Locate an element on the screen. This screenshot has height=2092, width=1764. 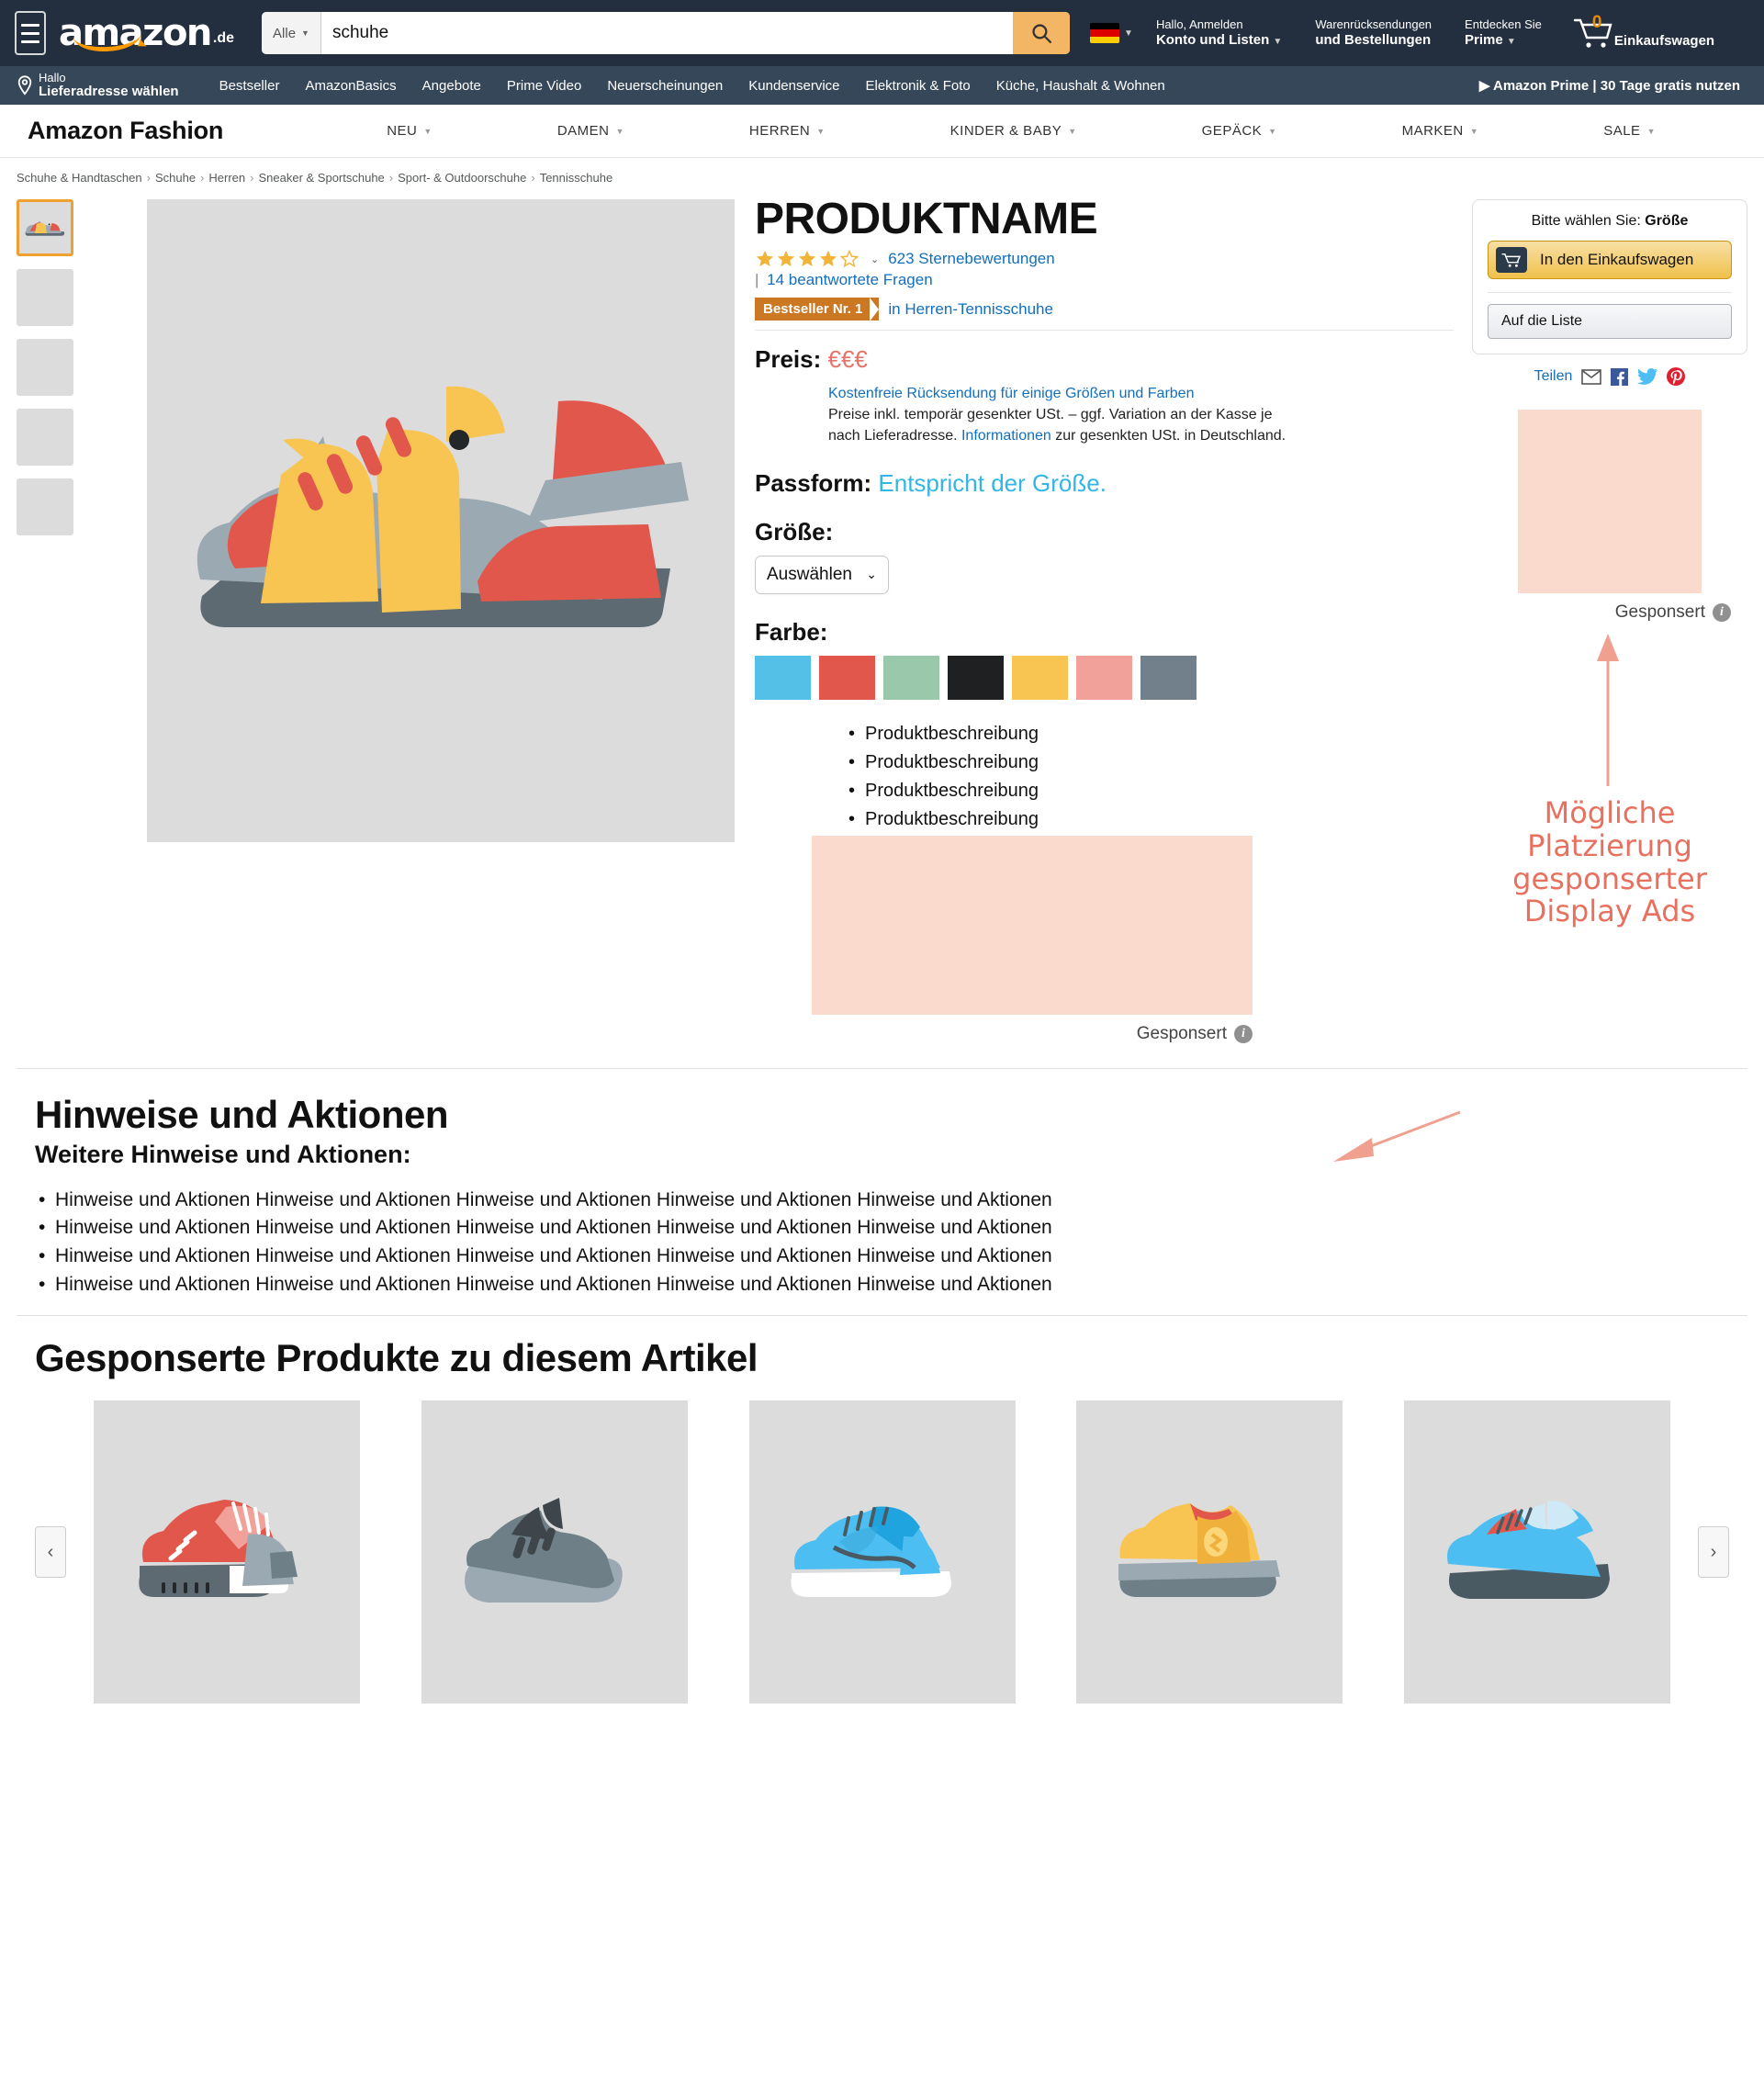
breadcrumb-item-3: Sneaker & Sportschuhe is located at coordinates (321, 178).